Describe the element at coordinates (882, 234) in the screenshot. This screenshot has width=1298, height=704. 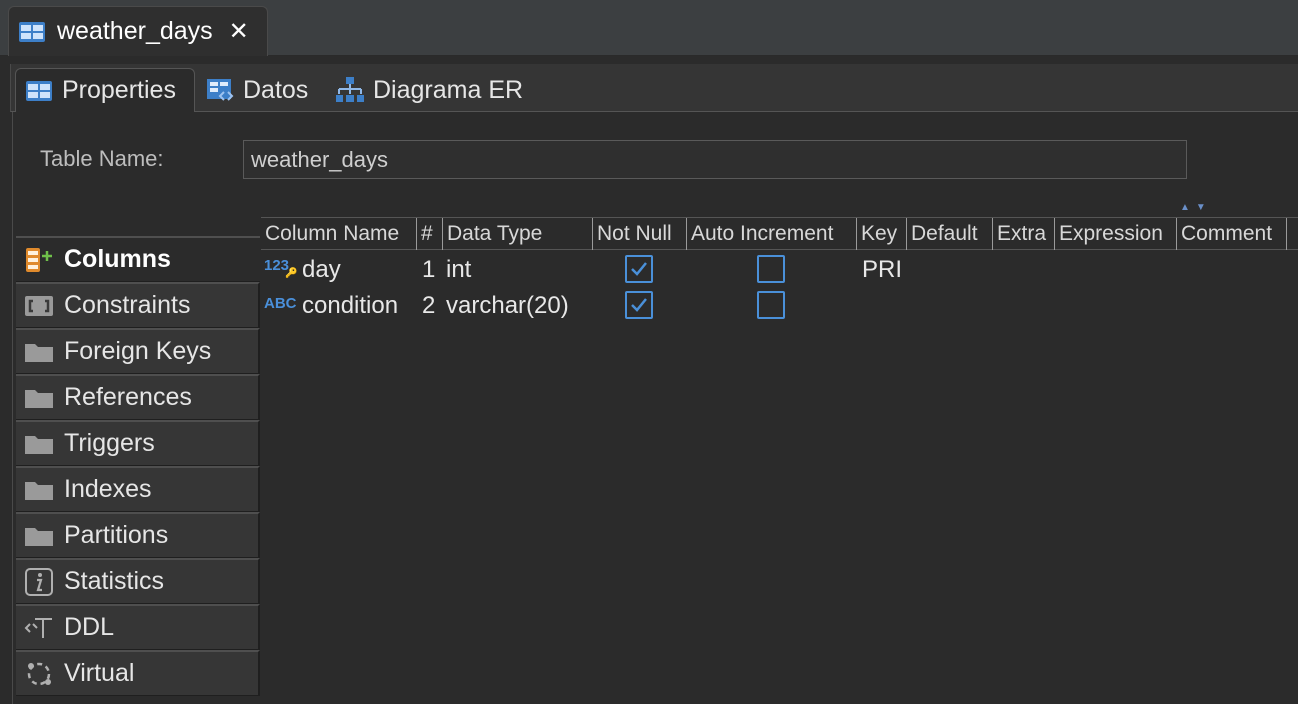
I see `column-header-key: Key` at that location.